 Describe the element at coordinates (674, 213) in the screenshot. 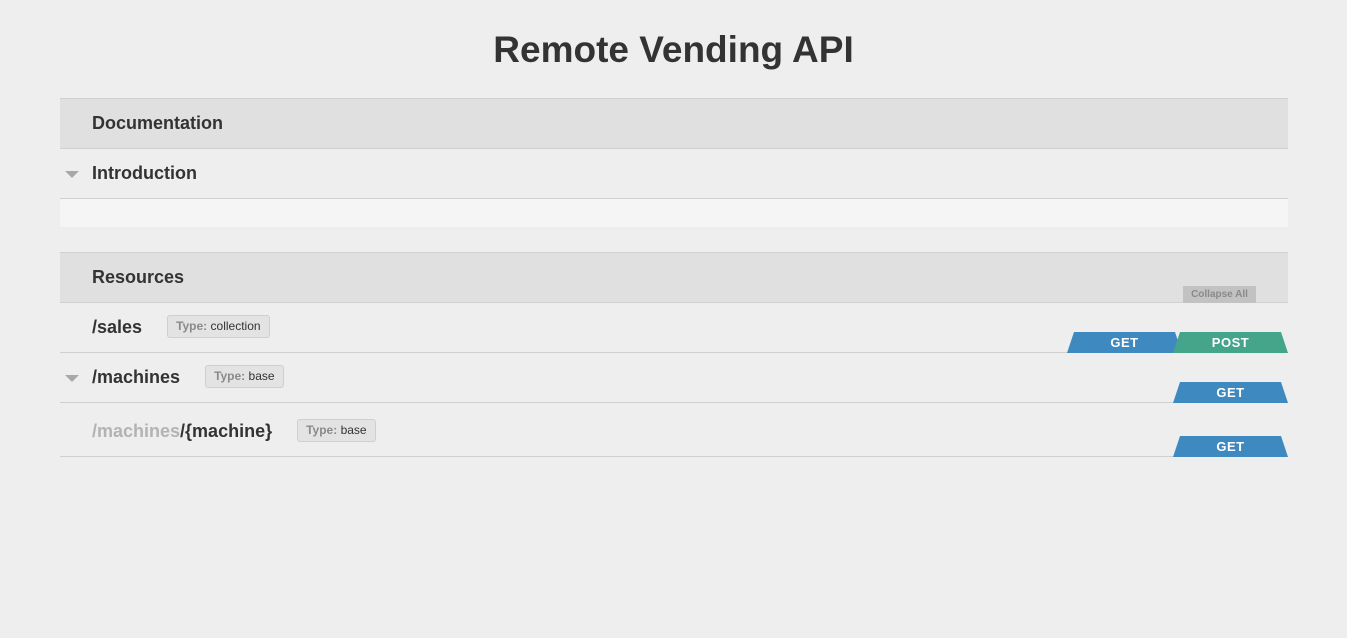

I see `introduction-body` at that location.